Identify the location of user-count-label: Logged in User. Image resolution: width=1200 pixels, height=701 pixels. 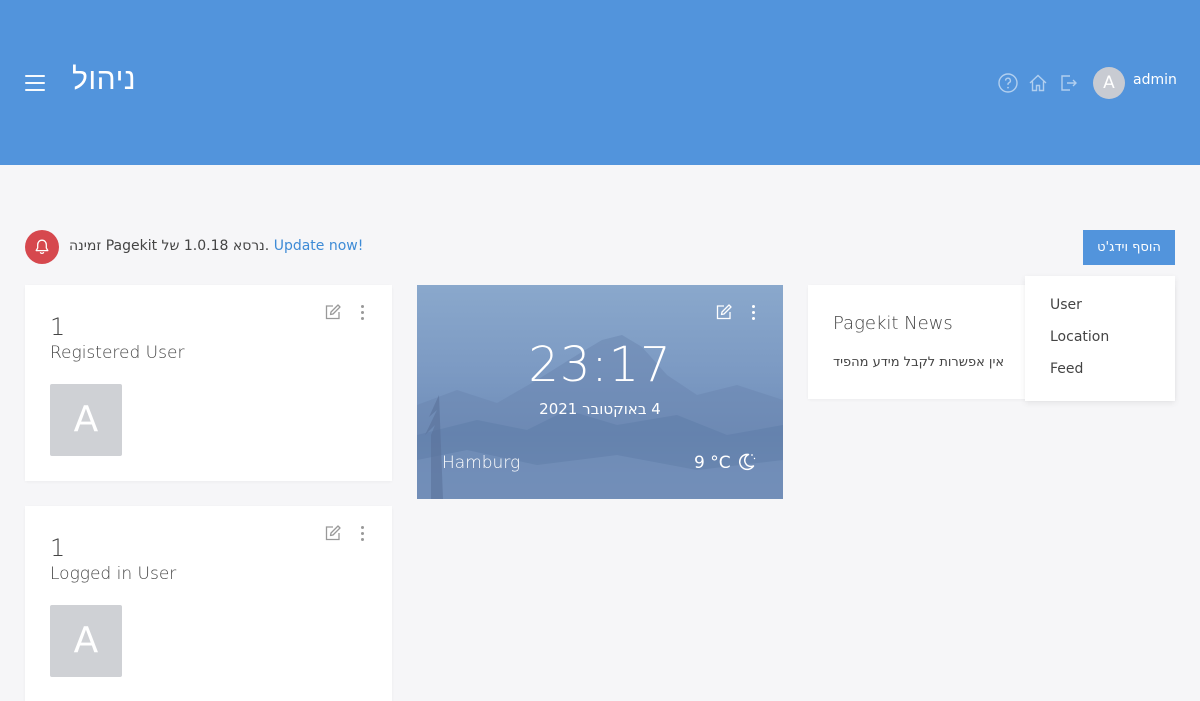
(113, 574).